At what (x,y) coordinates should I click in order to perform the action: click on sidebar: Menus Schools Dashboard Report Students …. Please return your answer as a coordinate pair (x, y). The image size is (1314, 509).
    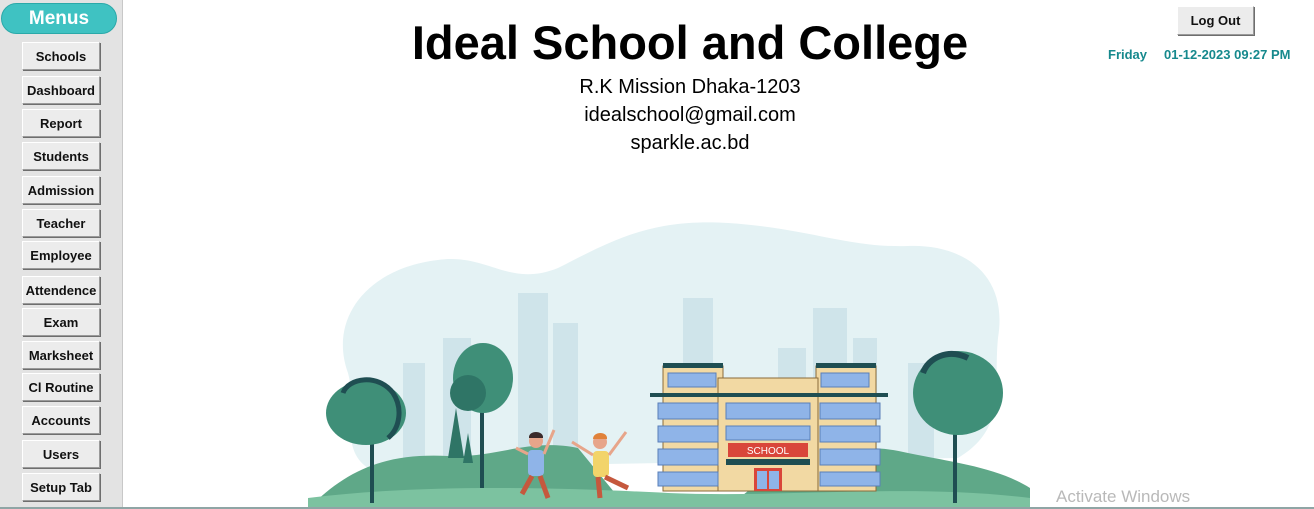
    Looking at the image, I should click on (61, 253).